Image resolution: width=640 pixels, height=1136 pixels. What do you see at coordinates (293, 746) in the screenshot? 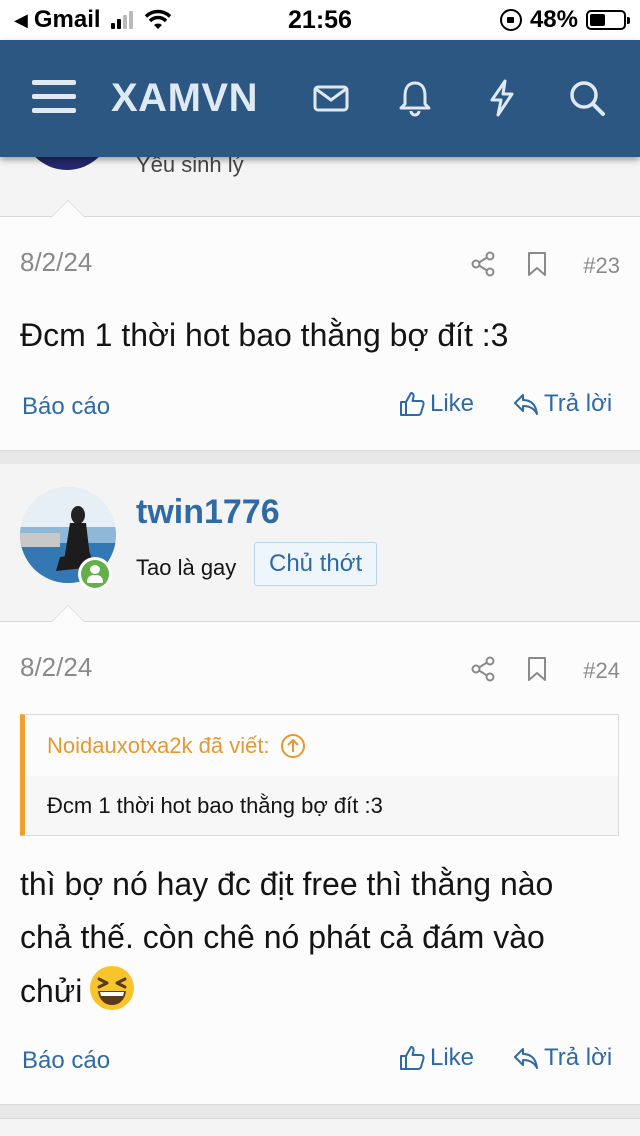
I see `arrow-up-circle-icon` at bounding box center [293, 746].